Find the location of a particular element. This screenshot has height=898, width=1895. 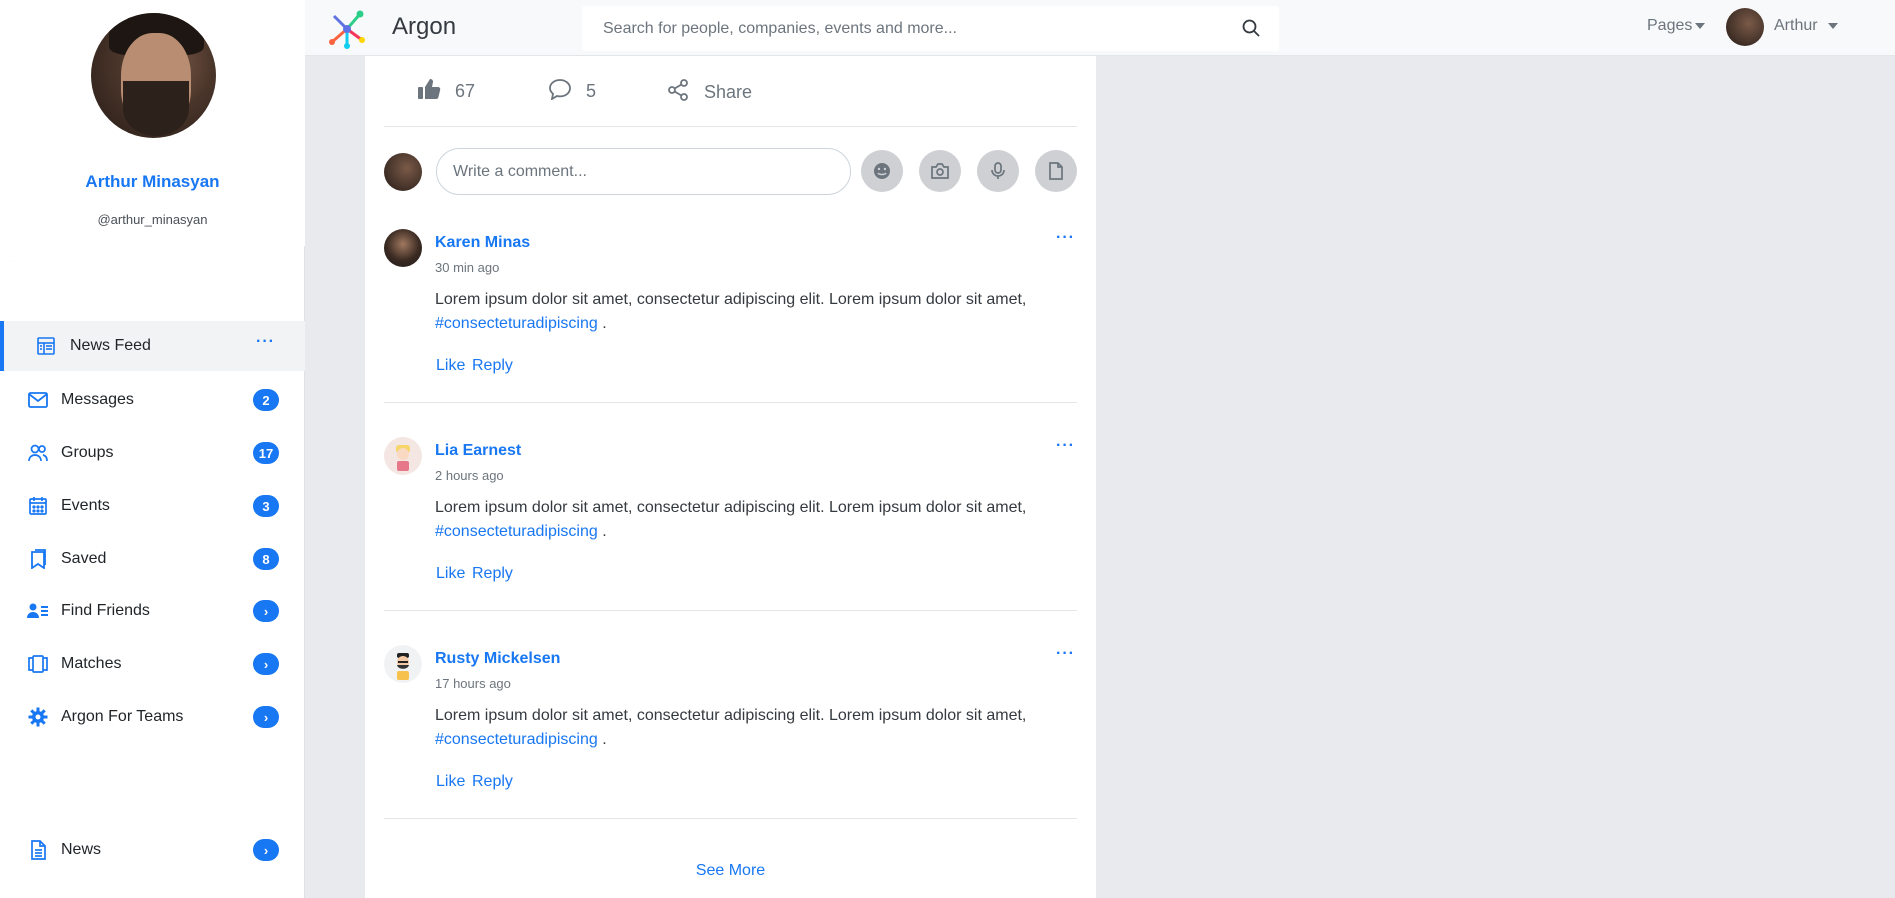

sidebar-item-label: News is located at coordinates (81, 849).